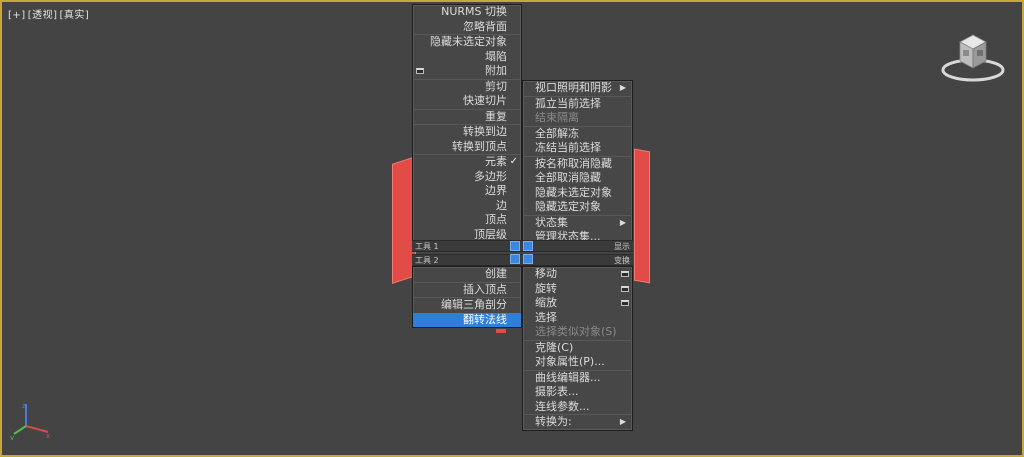 The image size is (1024, 457). Describe the element at coordinates (515, 259) in the screenshot. I see `quad-selector-bottom-left` at that location.